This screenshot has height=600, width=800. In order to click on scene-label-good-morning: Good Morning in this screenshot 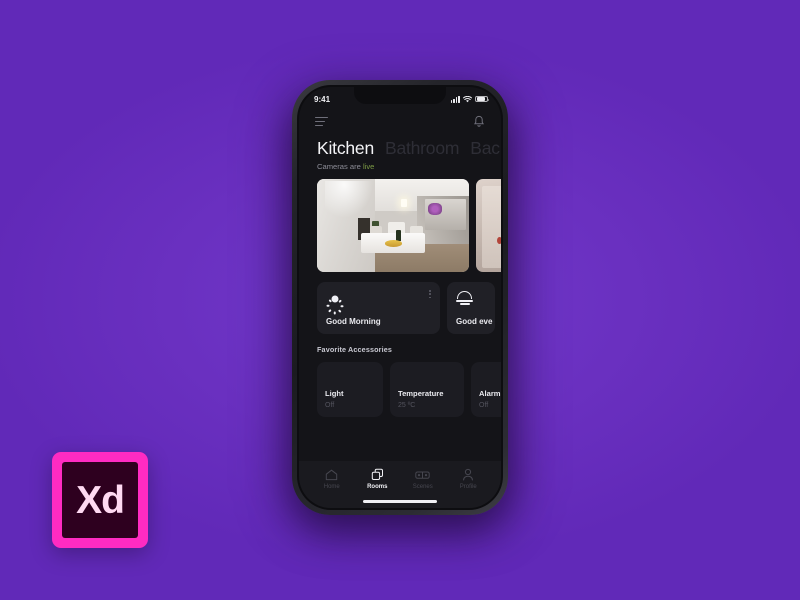, I will do `click(353, 321)`.